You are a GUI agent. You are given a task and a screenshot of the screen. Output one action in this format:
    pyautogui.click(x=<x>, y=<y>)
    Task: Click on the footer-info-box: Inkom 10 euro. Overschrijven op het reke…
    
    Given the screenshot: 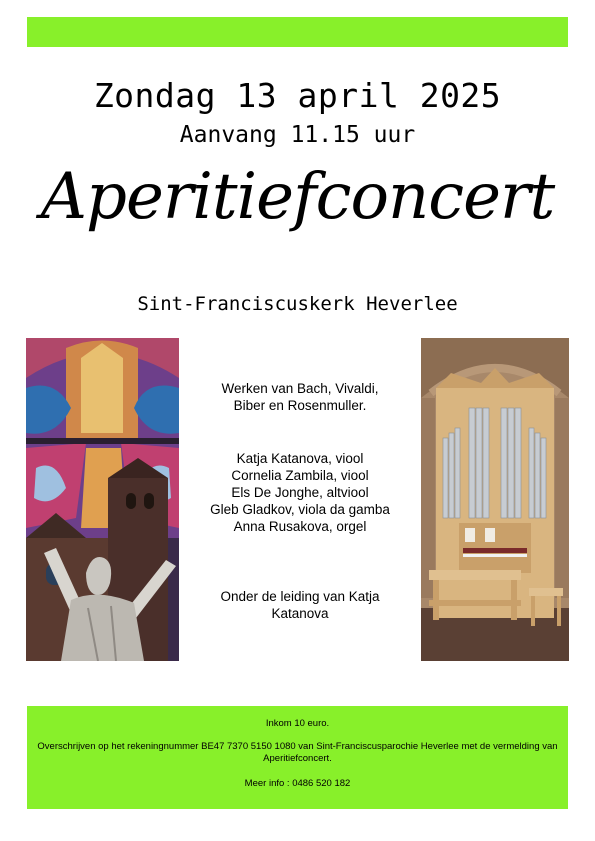 What is the action you would take?
    pyautogui.click(x=297, y=757)
    